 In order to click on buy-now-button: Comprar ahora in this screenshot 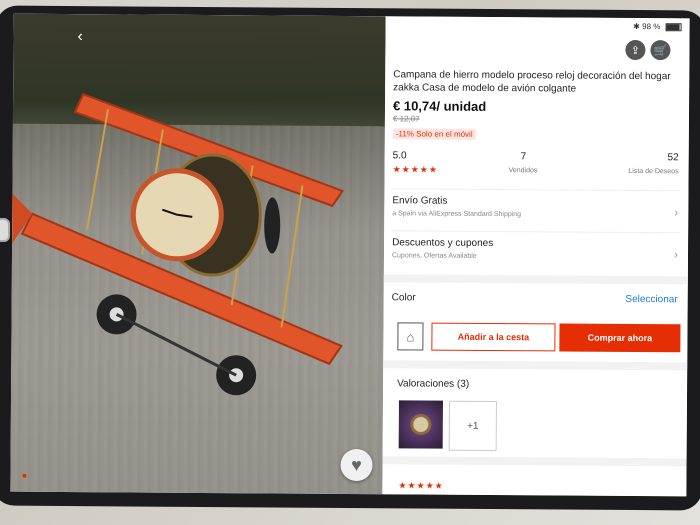, I will do `click(620, 338)`.